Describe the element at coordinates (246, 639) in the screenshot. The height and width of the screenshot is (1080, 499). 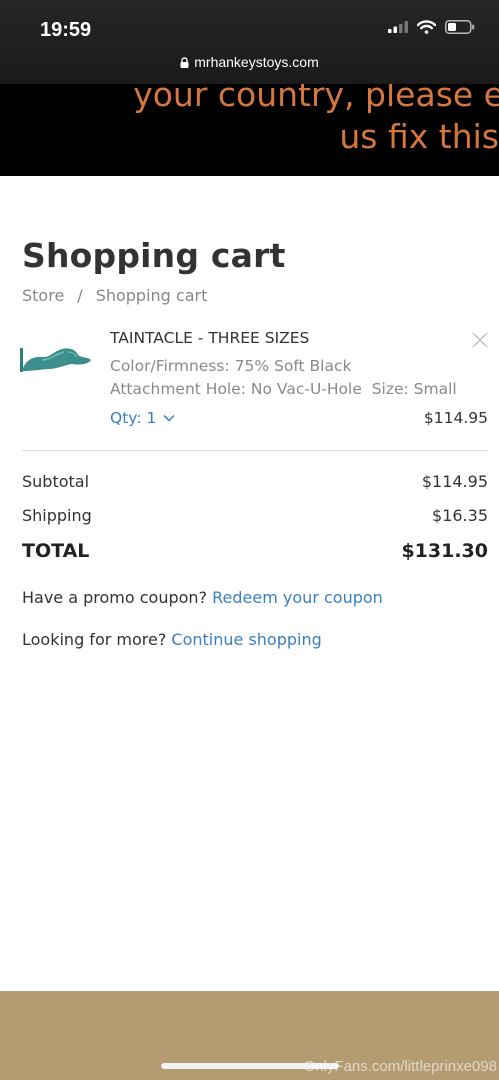
I see `continue-shopping-link: Continue shopping` at that location.